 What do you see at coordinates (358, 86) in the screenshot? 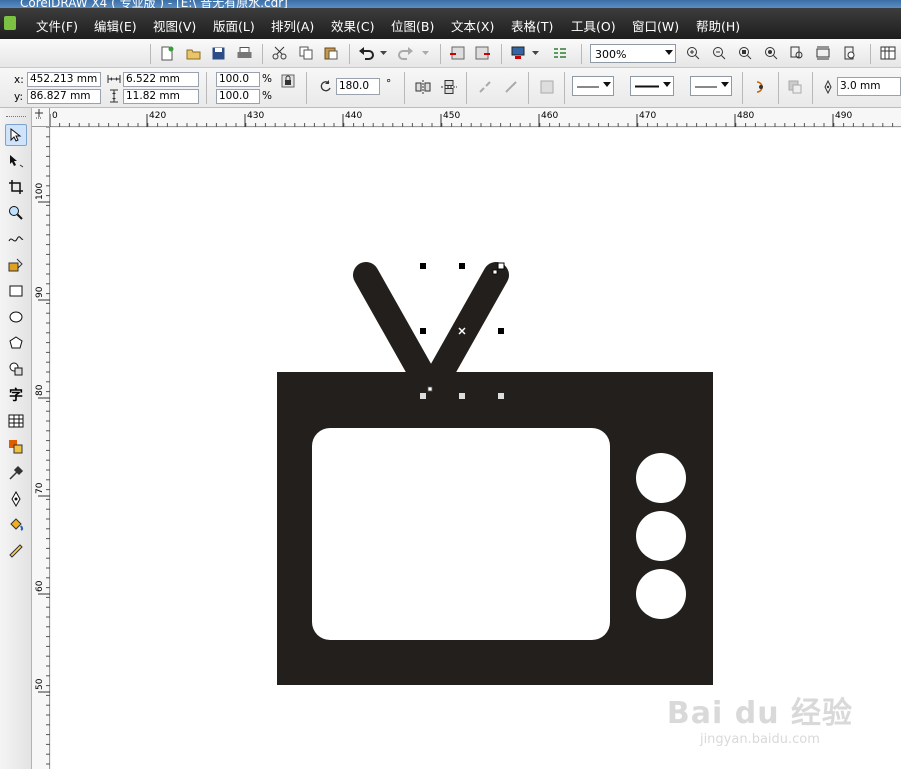
I see `rotation-angle-field: 180.0` at bounding box center [358, 86].